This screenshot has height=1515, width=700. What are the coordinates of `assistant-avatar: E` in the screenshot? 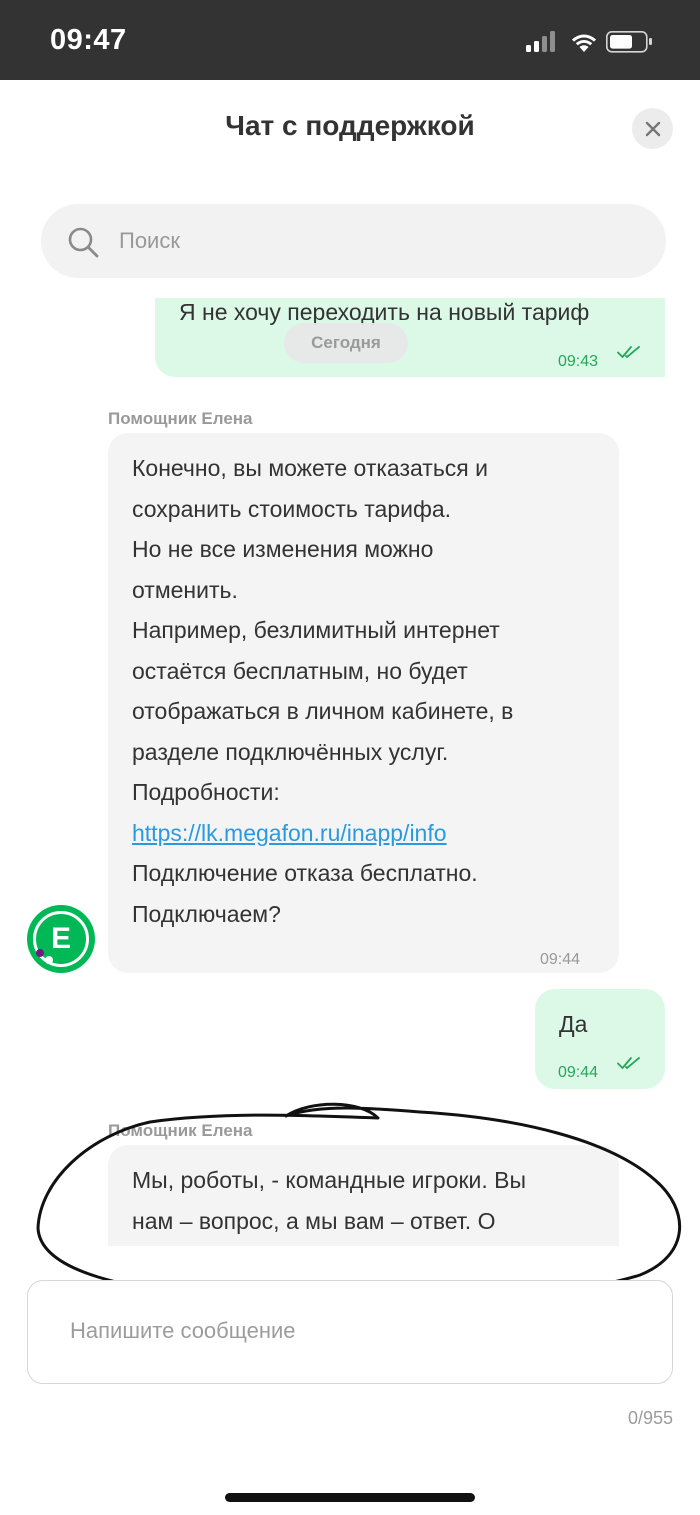 It's located at (61, 939).